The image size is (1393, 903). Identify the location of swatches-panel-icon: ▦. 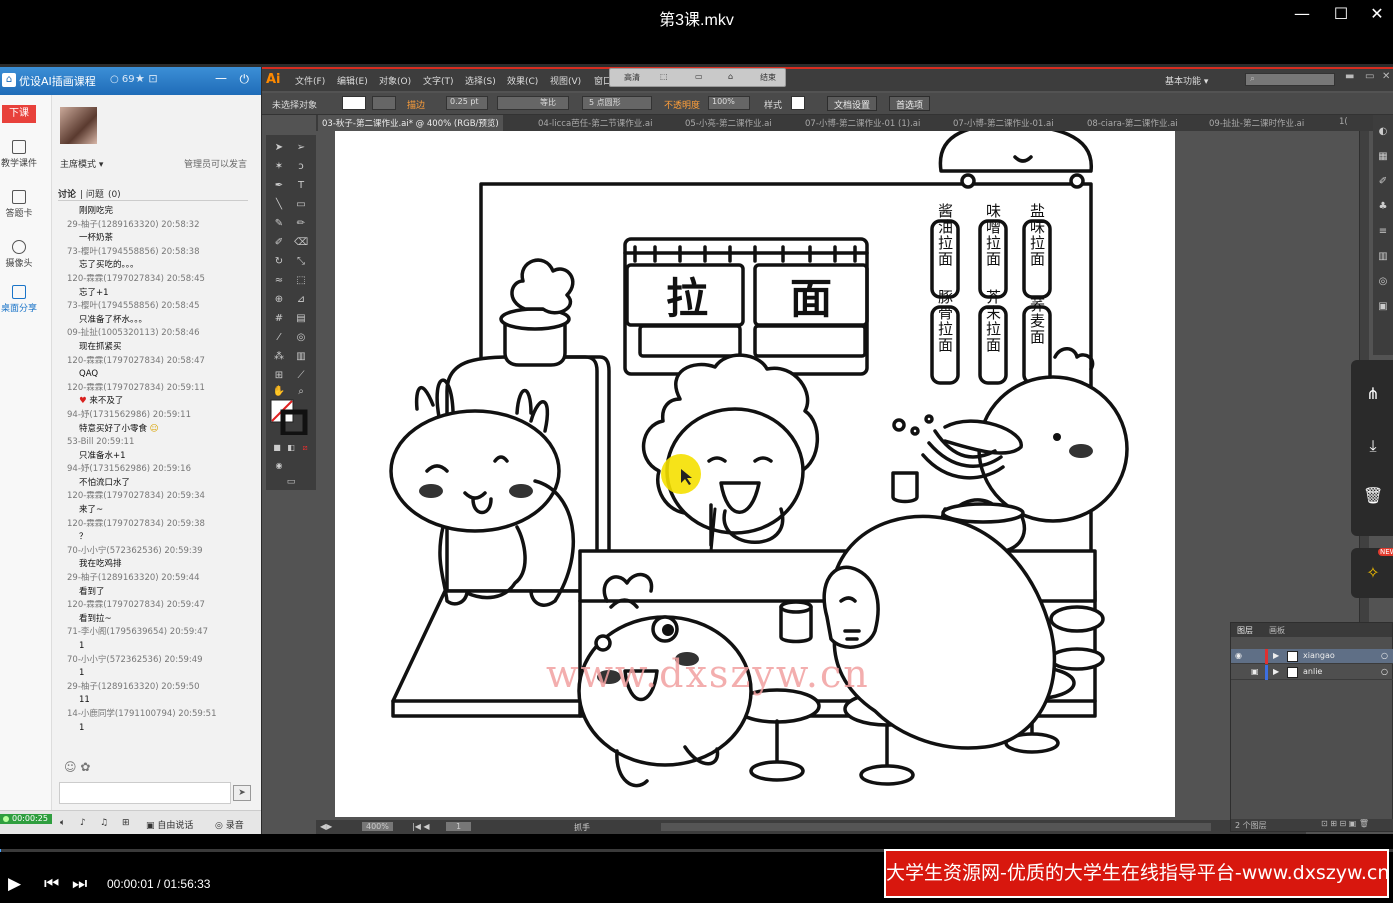
(1383, 157).